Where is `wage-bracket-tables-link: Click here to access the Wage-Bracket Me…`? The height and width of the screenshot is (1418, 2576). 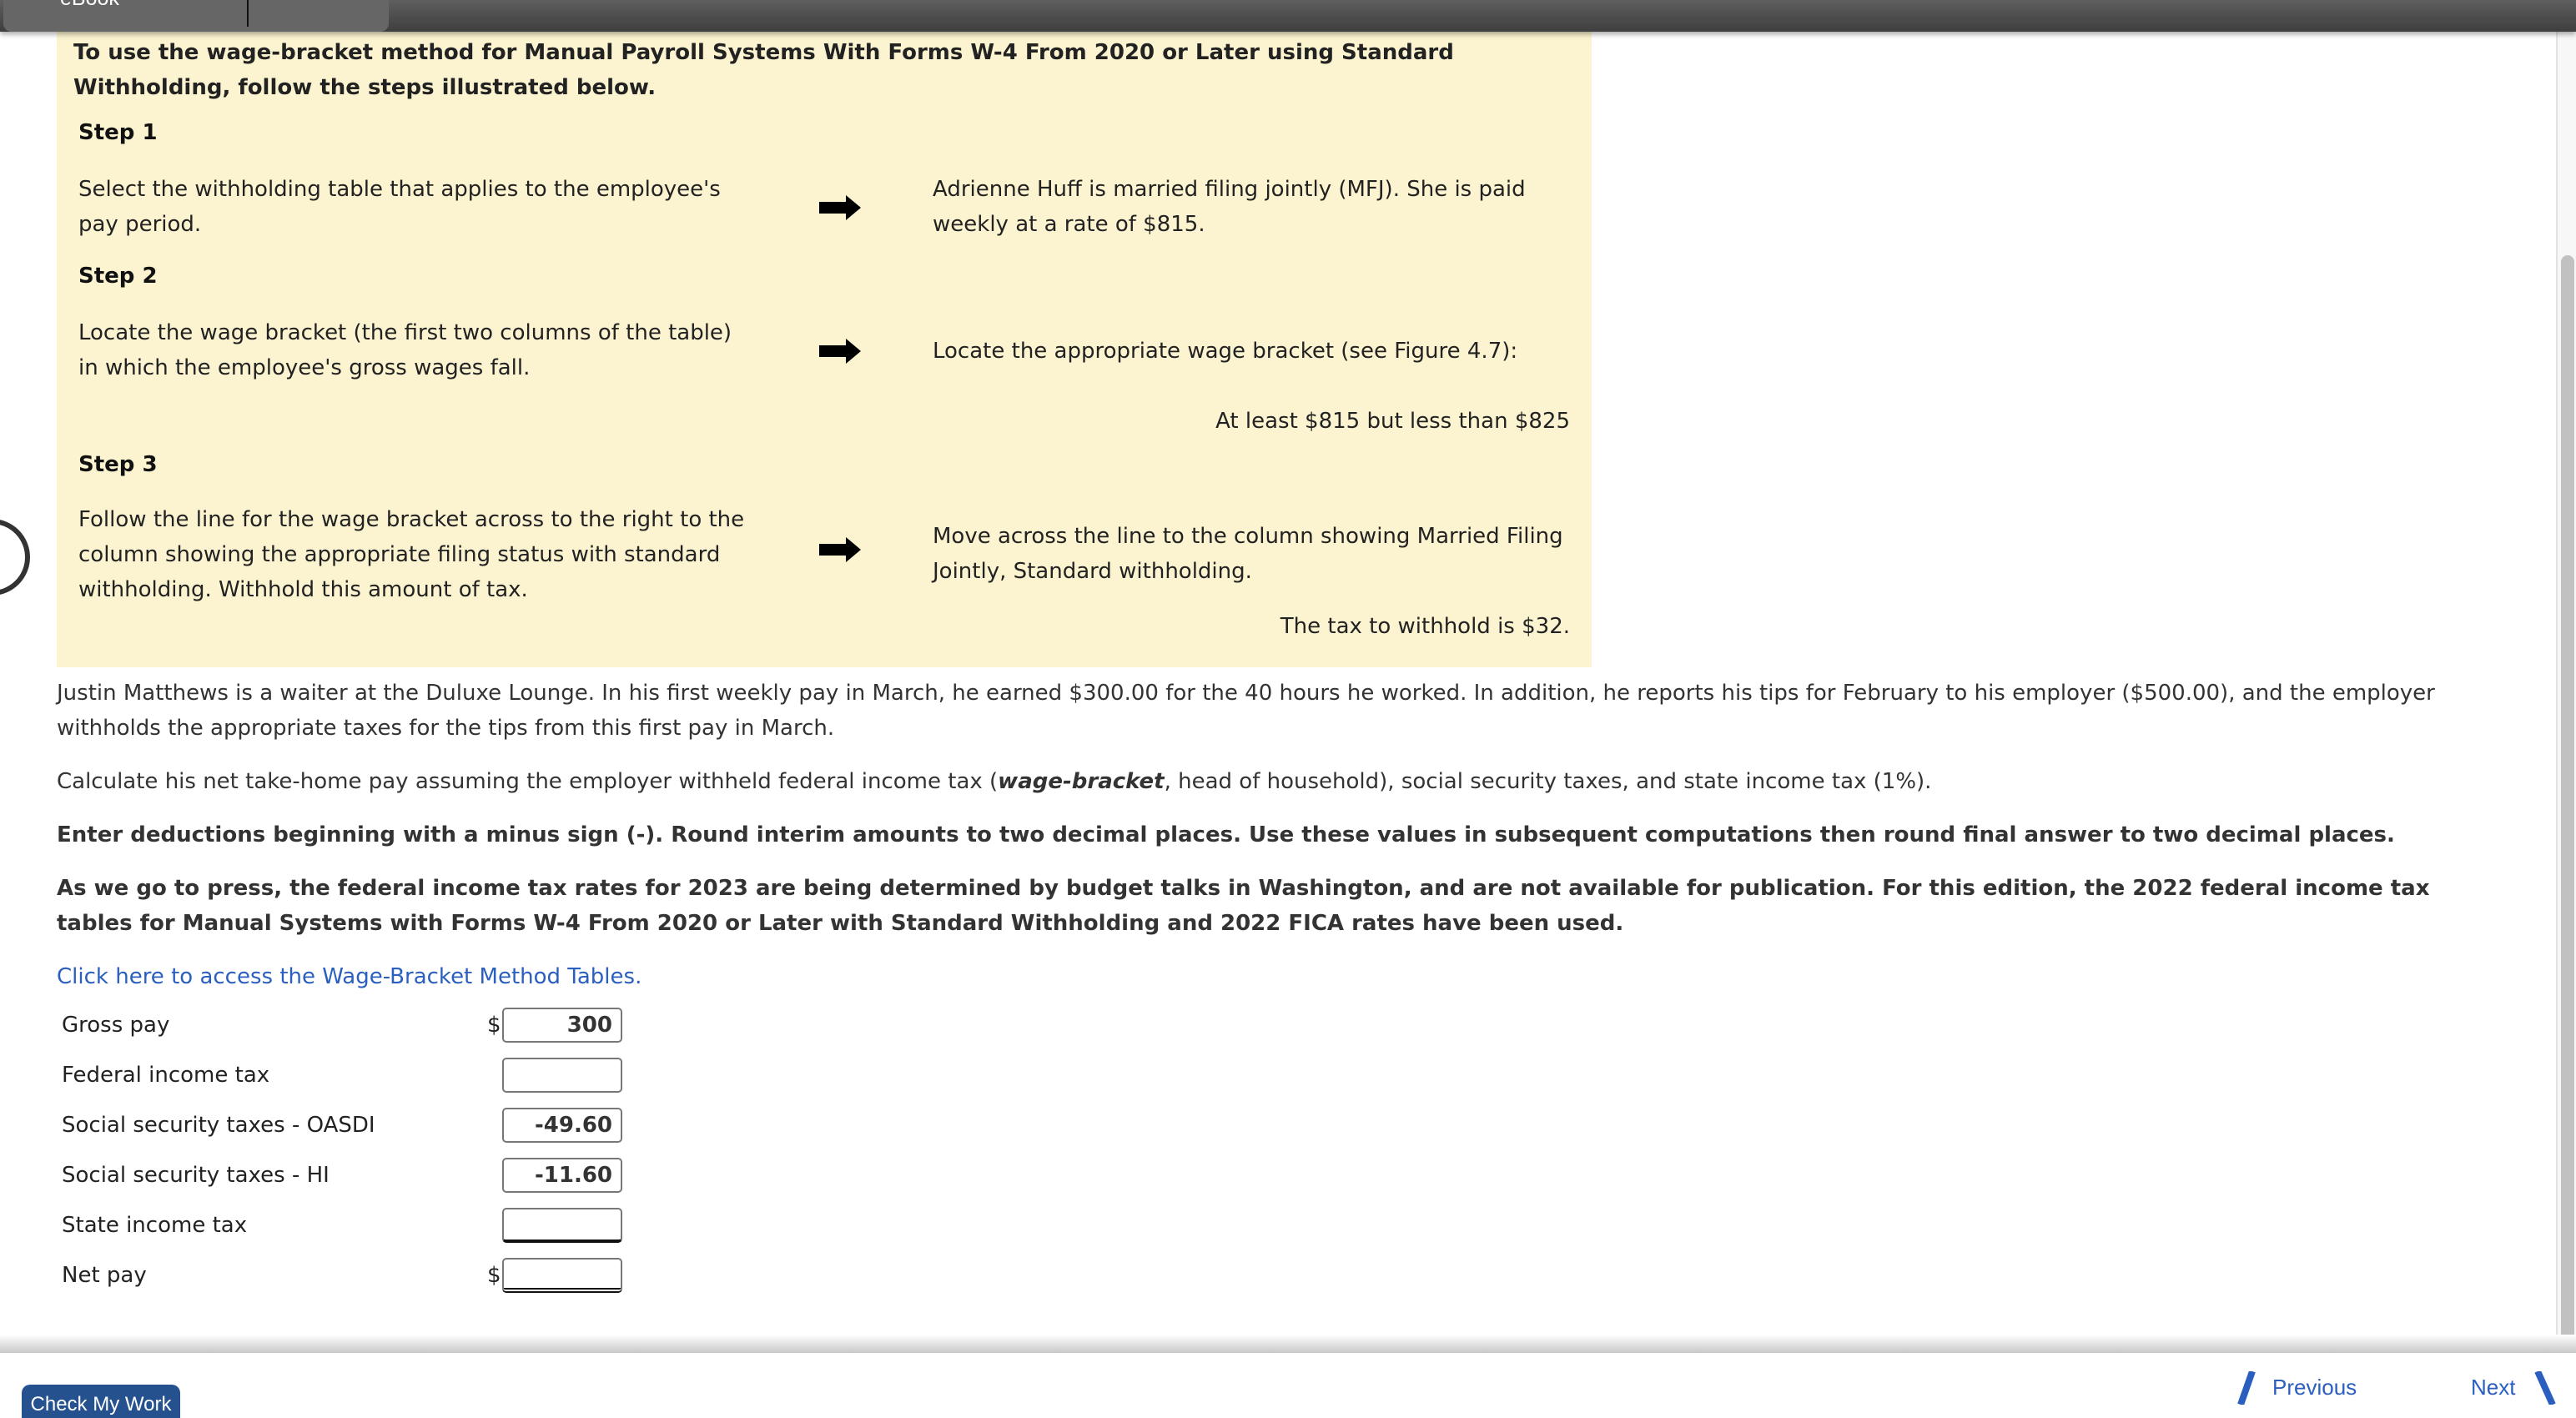
wage-bracket-tables-link: Click here to access the Wage-Bracket Me… is located at coordinates (1258, 976).